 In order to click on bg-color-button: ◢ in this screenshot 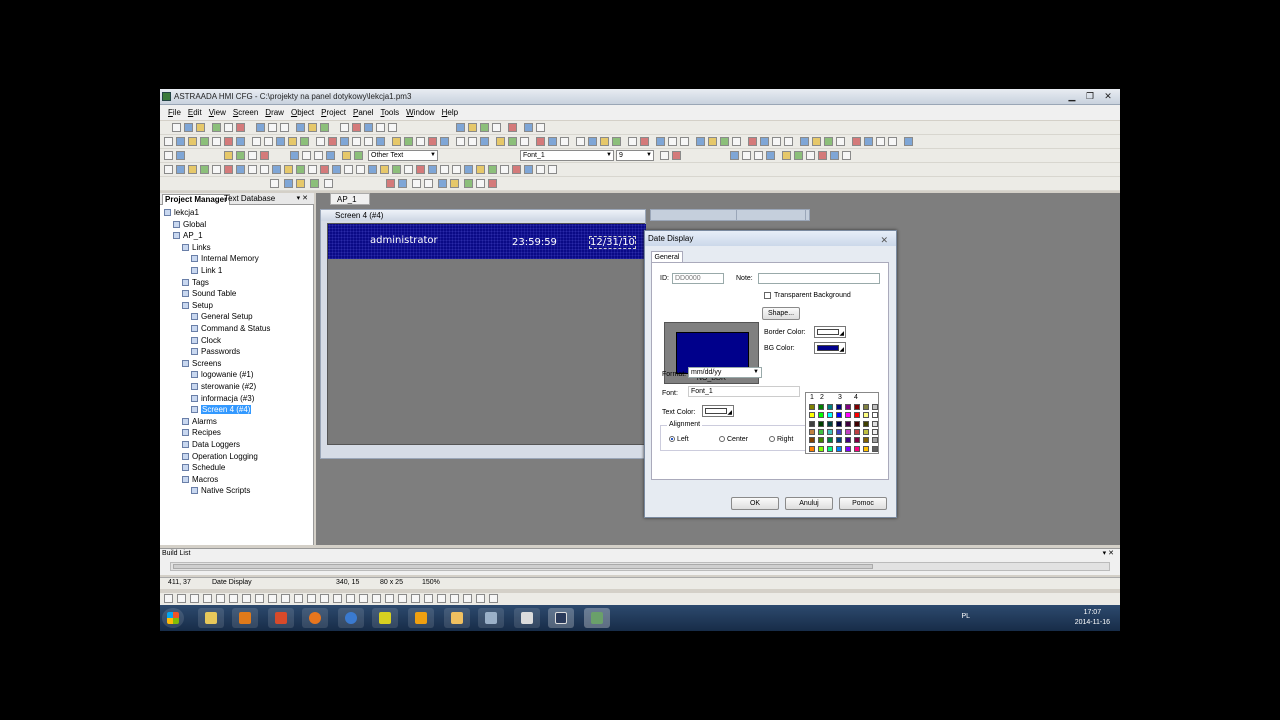, I will do `click(830, 348)`.